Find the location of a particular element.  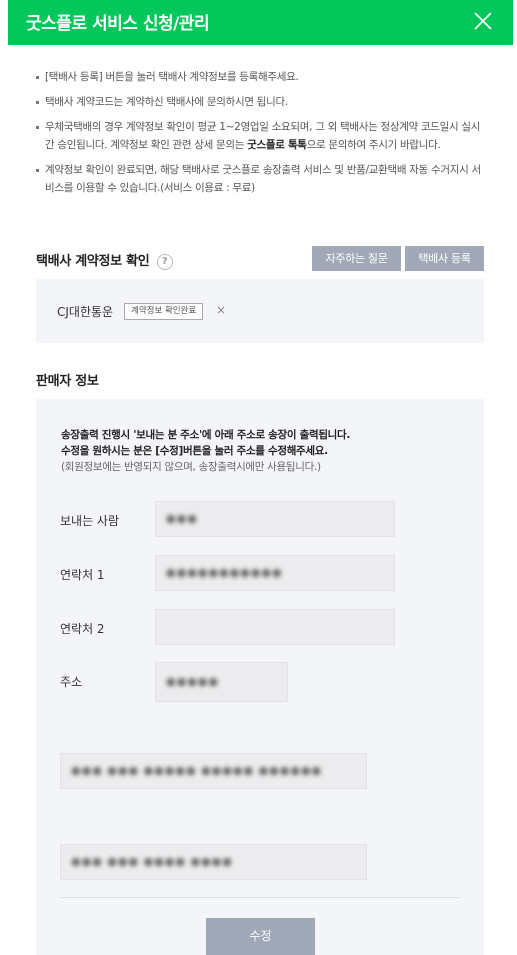

divider is located at coordinates (260, 897).